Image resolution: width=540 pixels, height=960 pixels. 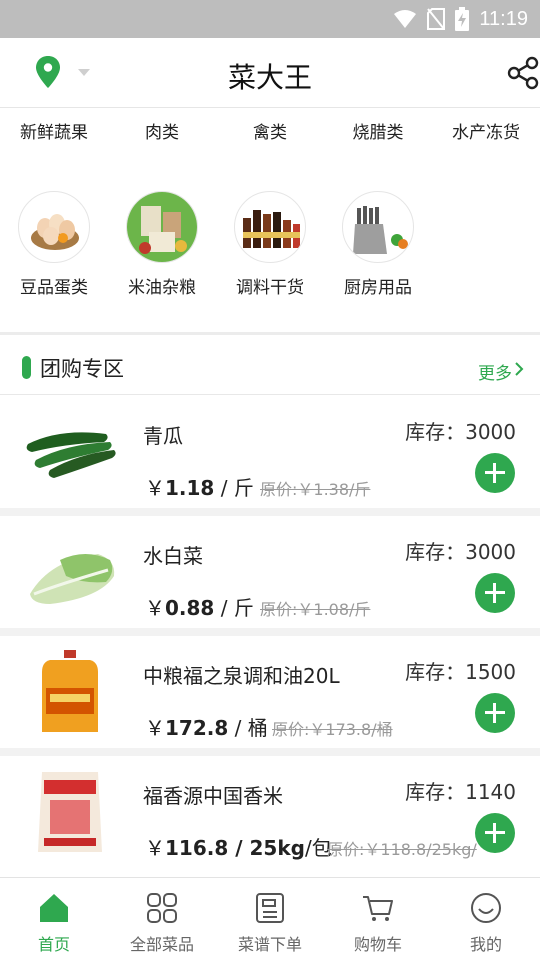 I want to click on category-label: 米油杂粮, so click(x=162, y=288).